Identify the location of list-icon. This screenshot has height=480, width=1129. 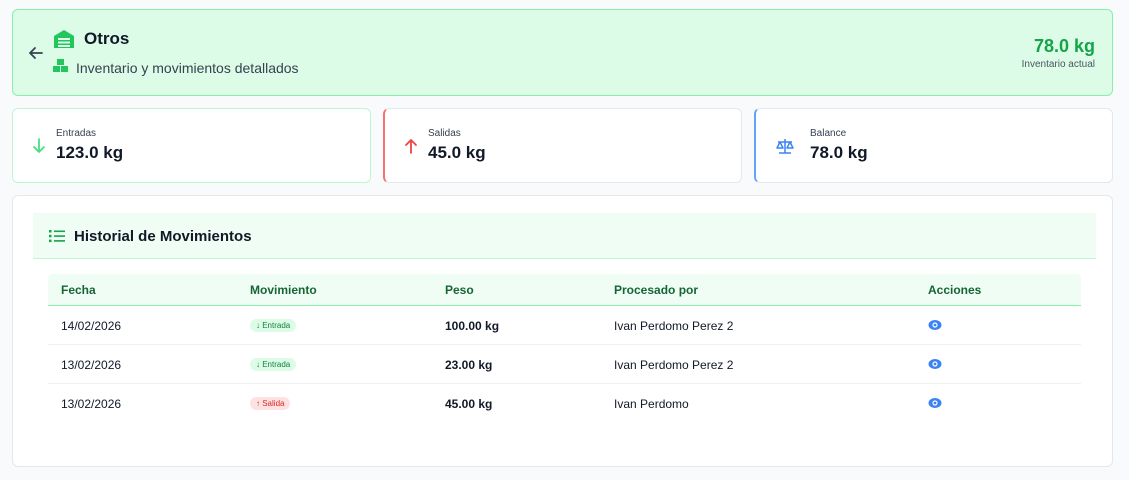
(57, 236).